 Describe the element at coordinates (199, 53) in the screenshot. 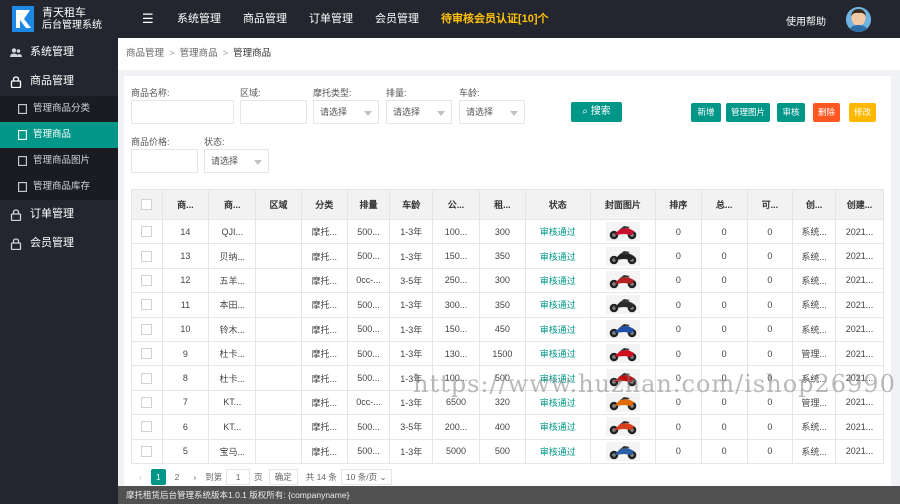

I see `breadcrumb-item: 管理商品` at that location.